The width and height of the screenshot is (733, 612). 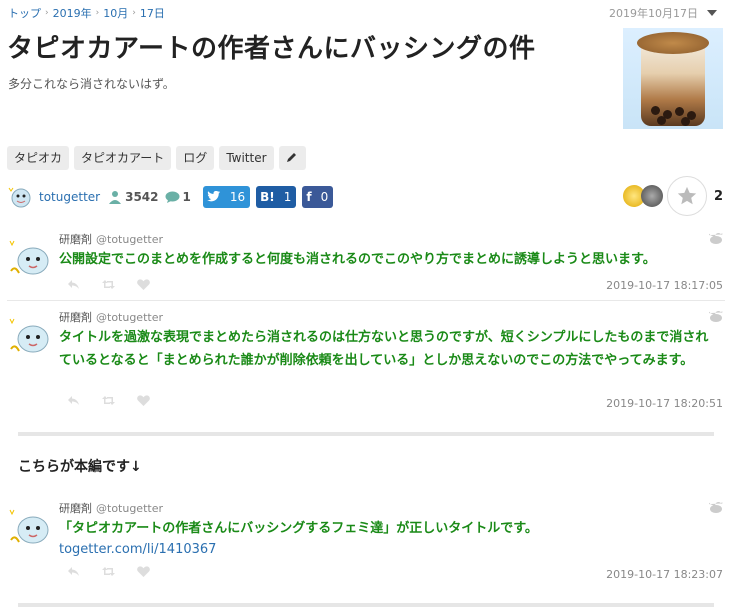 What do you see at coordinates (20, 197) in the screenshot?
I see `author-avatar` at bounding box center [20, 197].